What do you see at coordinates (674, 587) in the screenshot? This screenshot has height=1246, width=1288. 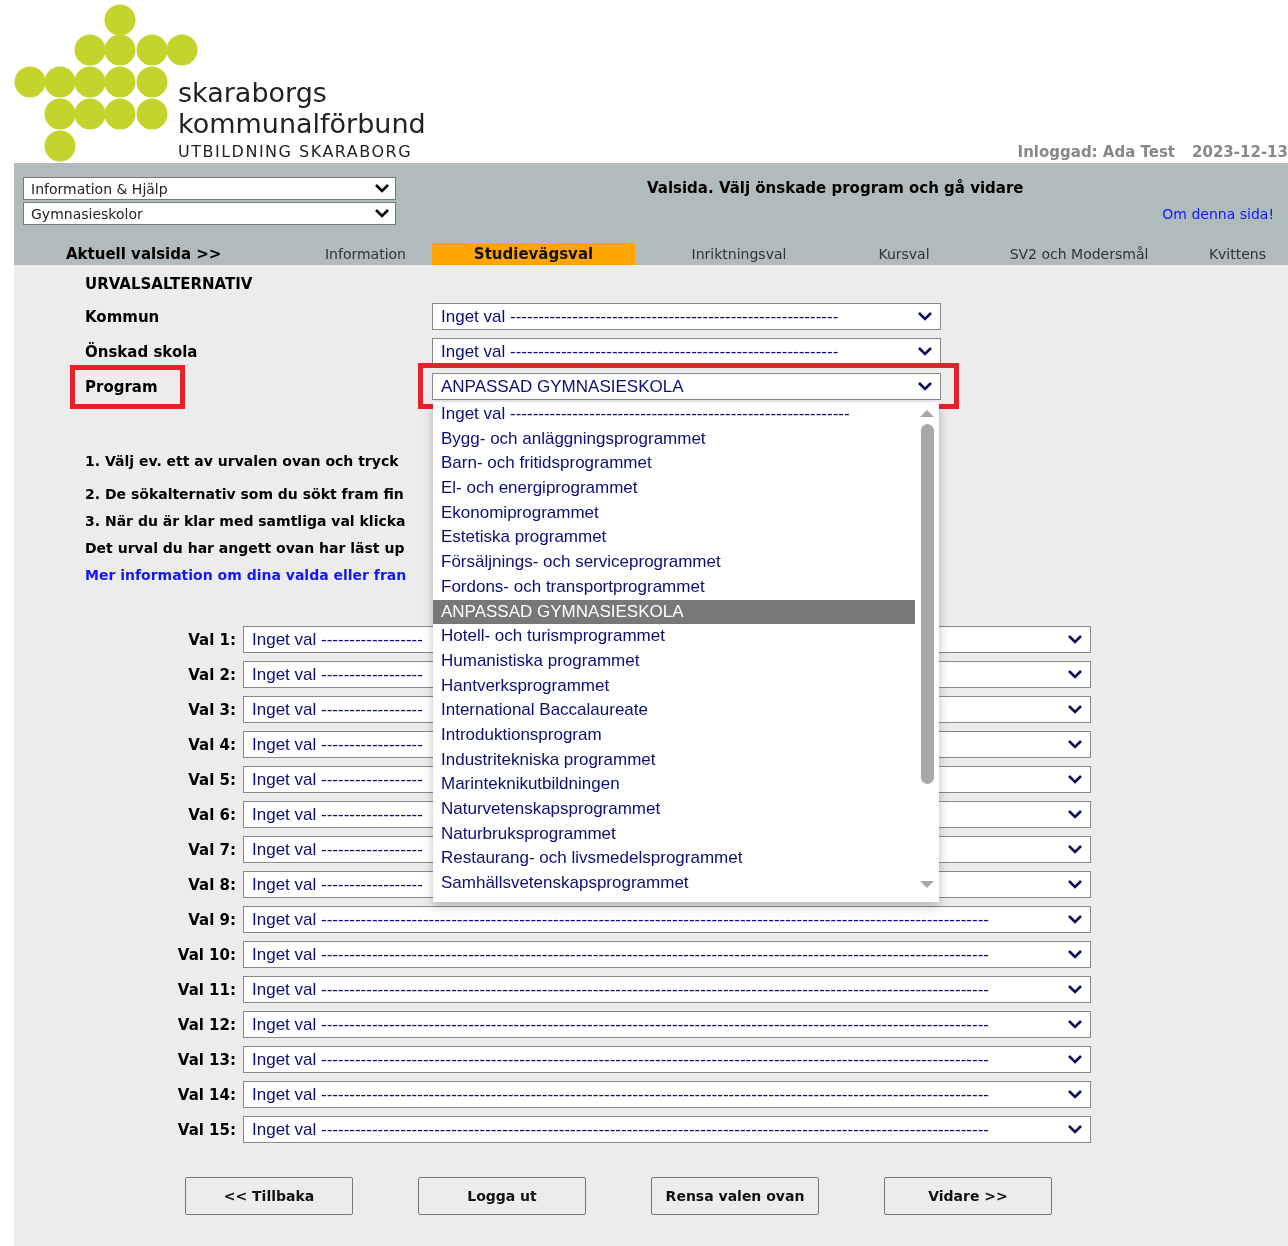 I see `dropdown-option: Fordons- och transportprogrammet` at bounding box center [674, 587].